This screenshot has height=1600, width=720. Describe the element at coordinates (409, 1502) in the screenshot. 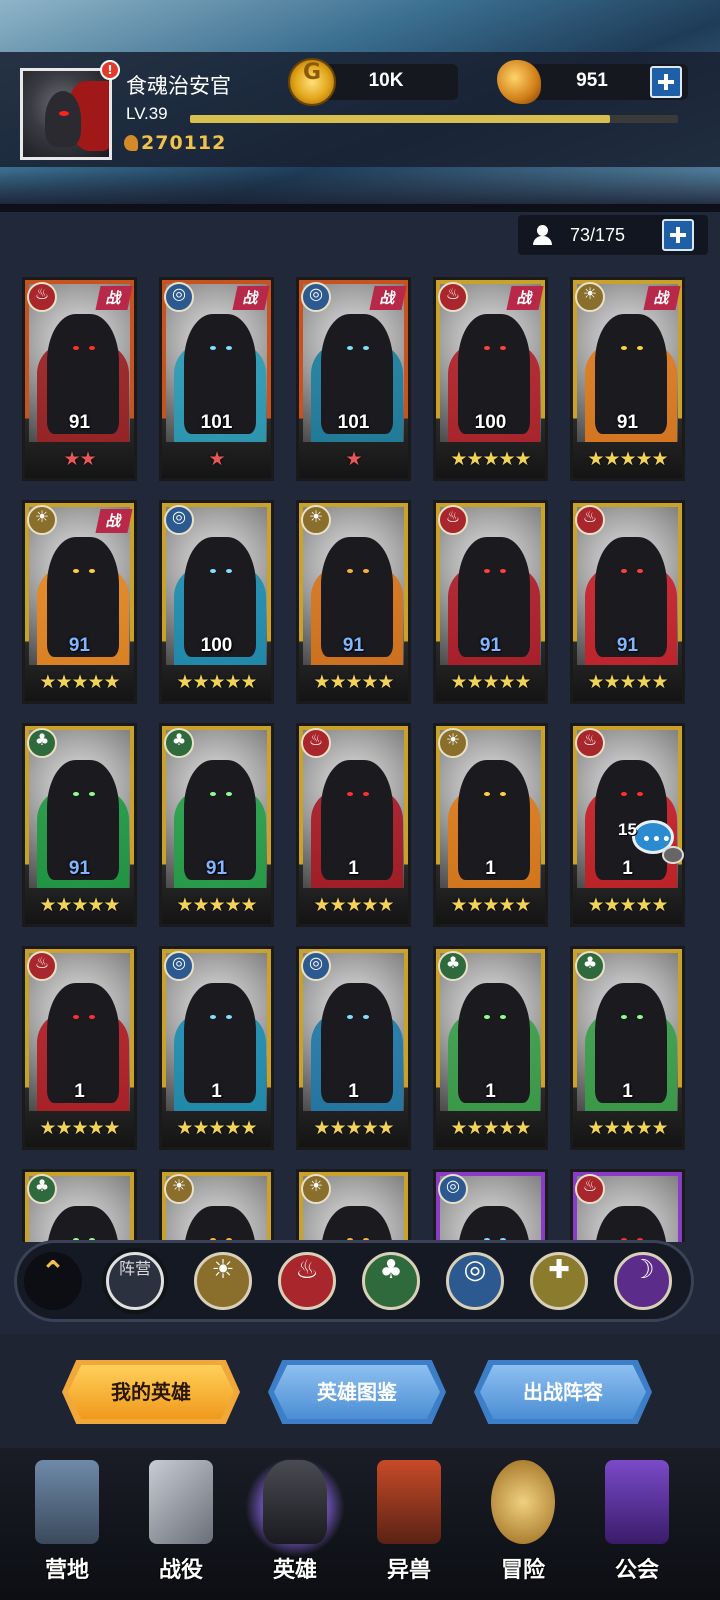

I see `beast-head-icon` at that location.